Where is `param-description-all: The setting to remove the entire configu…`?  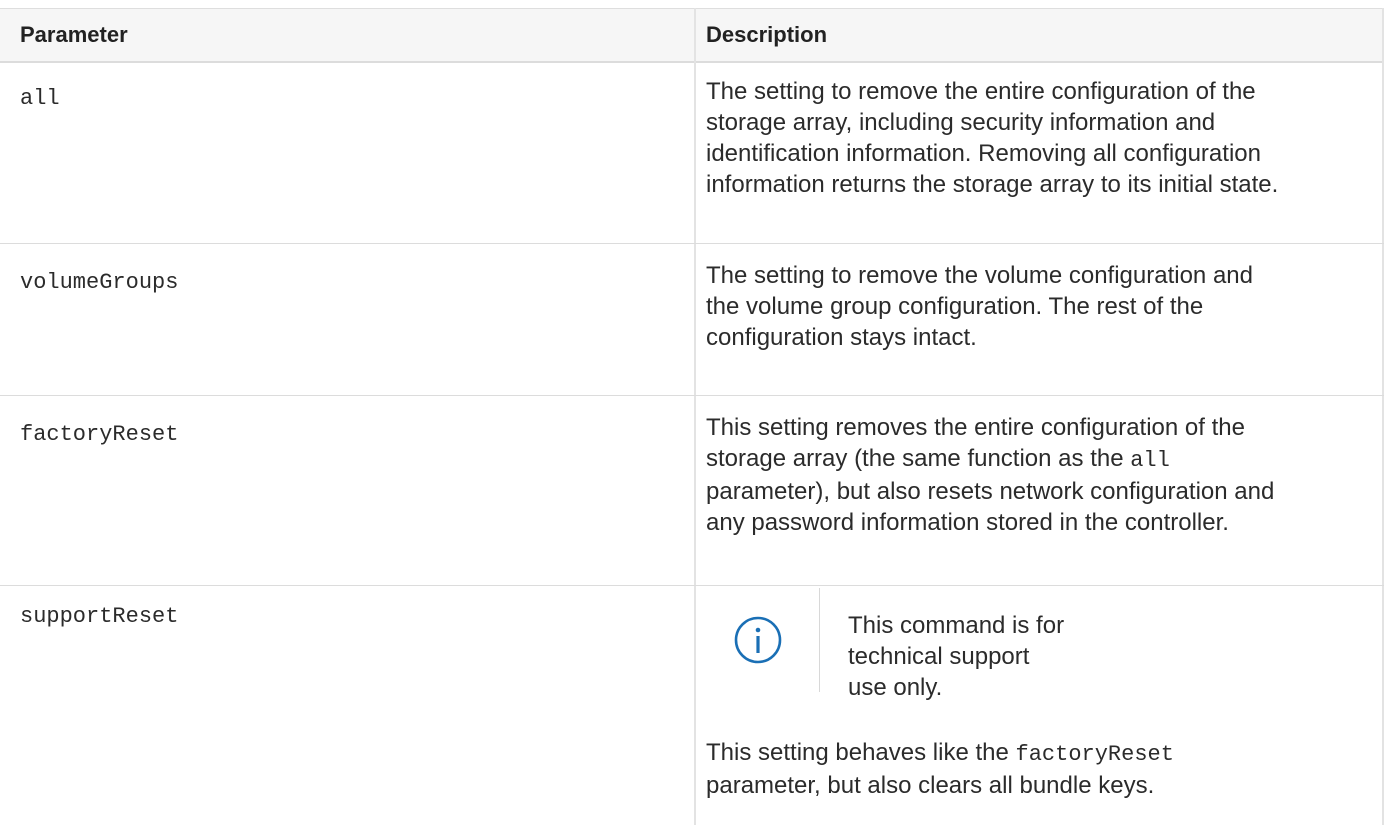
param-description-all: The setting to remove the entire configu… is located at coordinates (1038, 138).